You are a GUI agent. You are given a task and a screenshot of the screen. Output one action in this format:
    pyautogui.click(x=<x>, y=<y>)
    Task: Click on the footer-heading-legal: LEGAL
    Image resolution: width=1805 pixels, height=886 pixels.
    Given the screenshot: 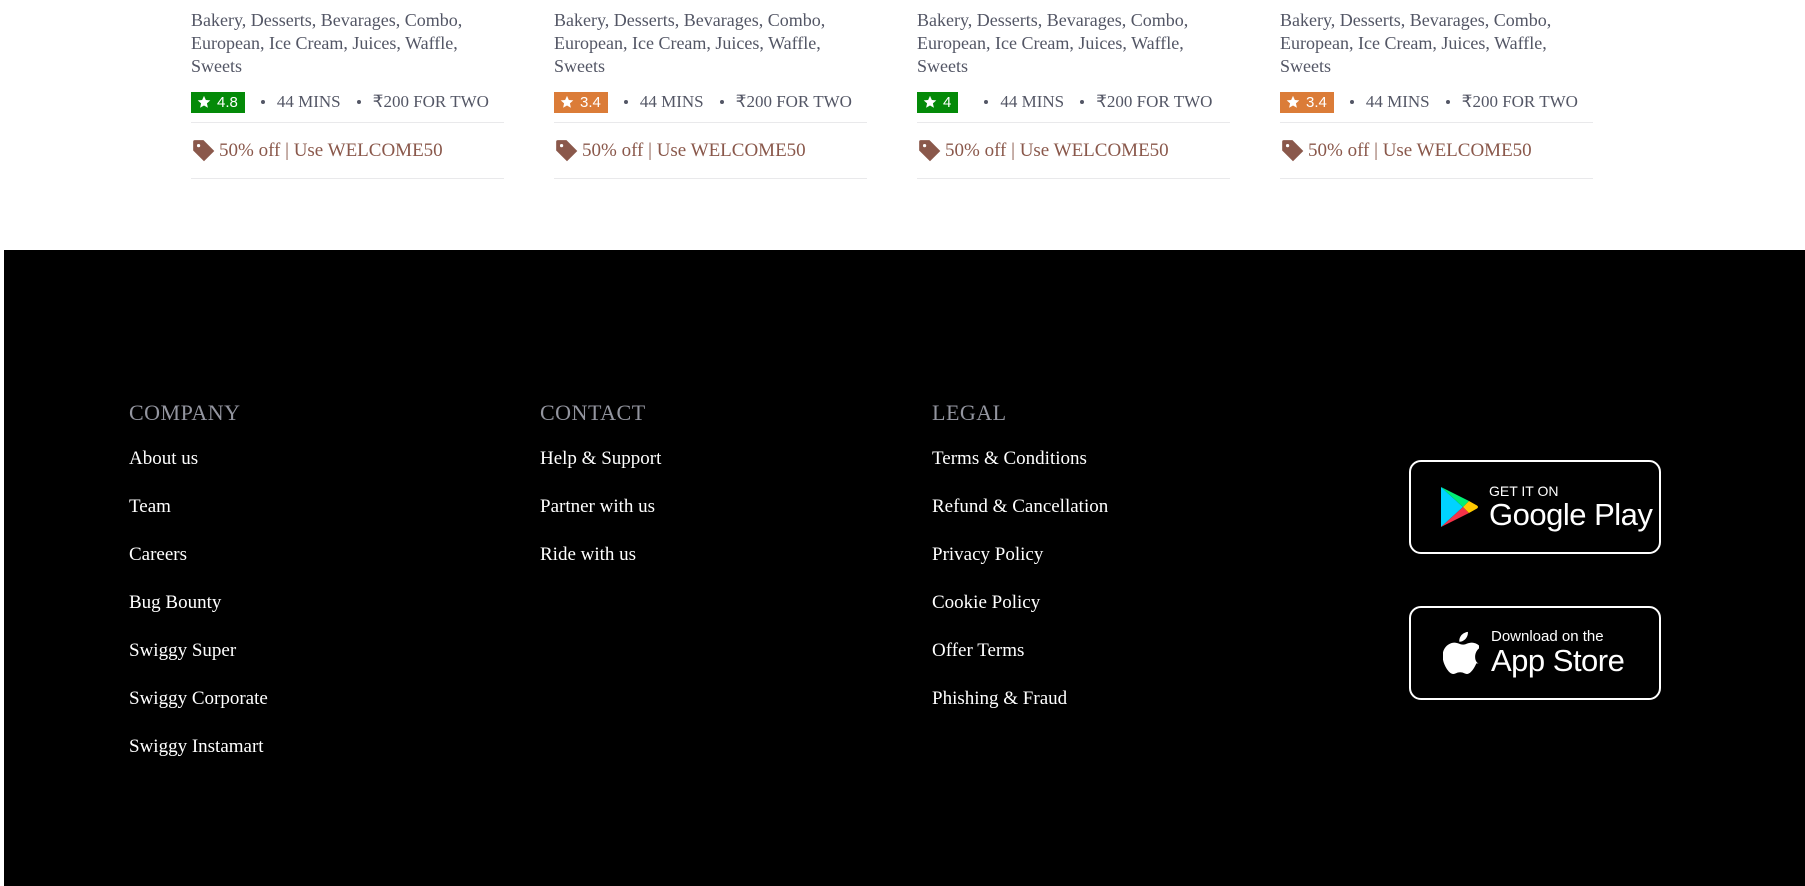 What is the action you would take?
    pyautogui.click(x=969, y=412)
    